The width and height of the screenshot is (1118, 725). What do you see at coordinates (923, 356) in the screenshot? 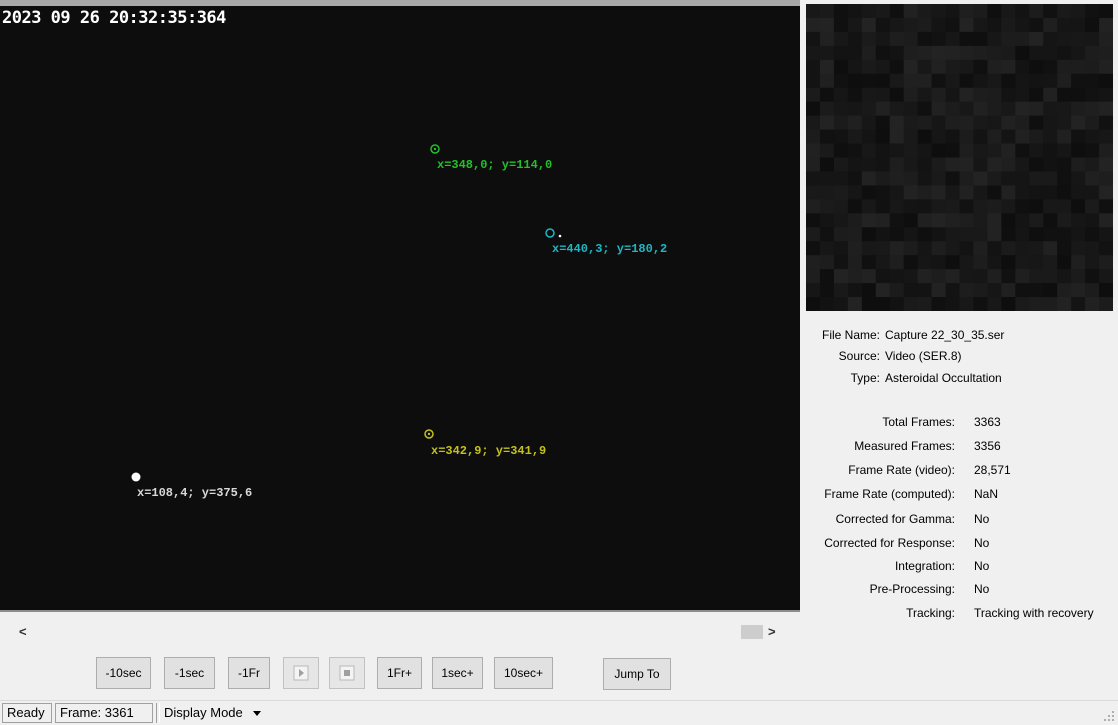
I see `source-value: Video (SER.8)` at bounding box center [923, 356].